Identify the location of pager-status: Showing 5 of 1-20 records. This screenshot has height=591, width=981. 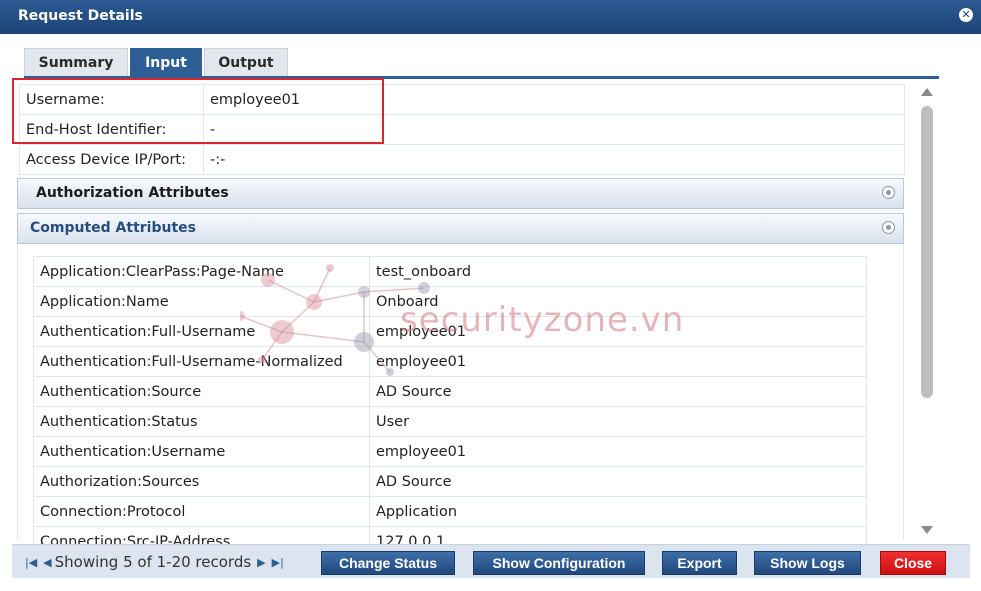
(153, 562).